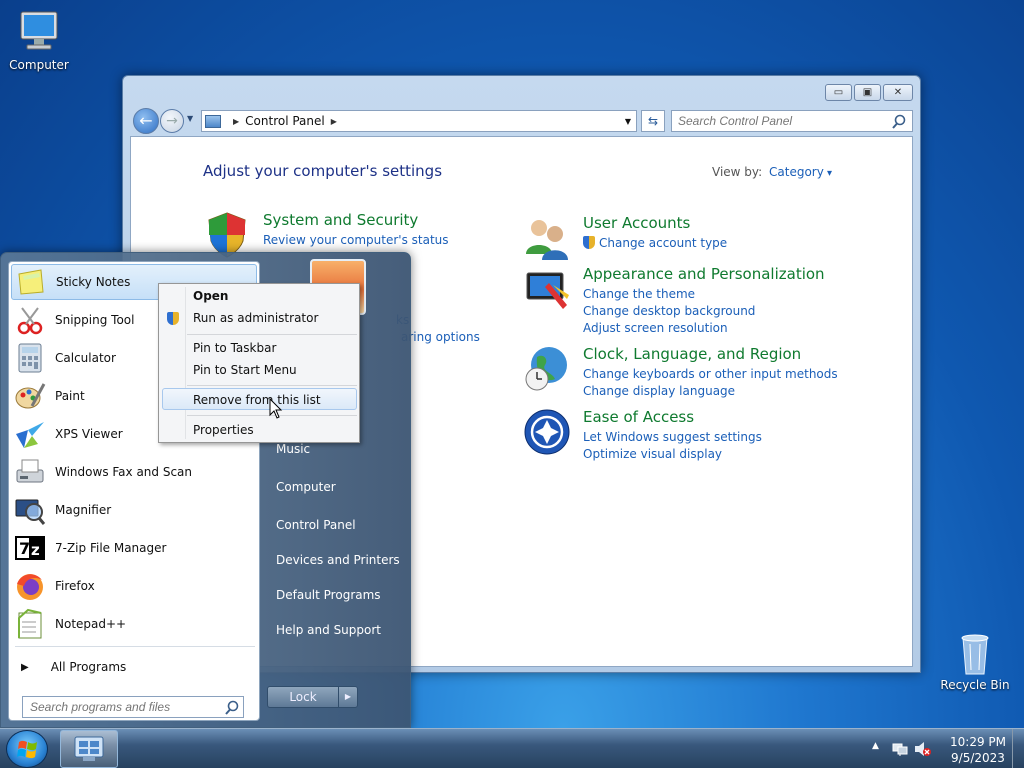 This screenshot has width=1024, height=768. I want to click on context-menu-pin-taskbar: Pin to Taskbar, so click(234, 348).